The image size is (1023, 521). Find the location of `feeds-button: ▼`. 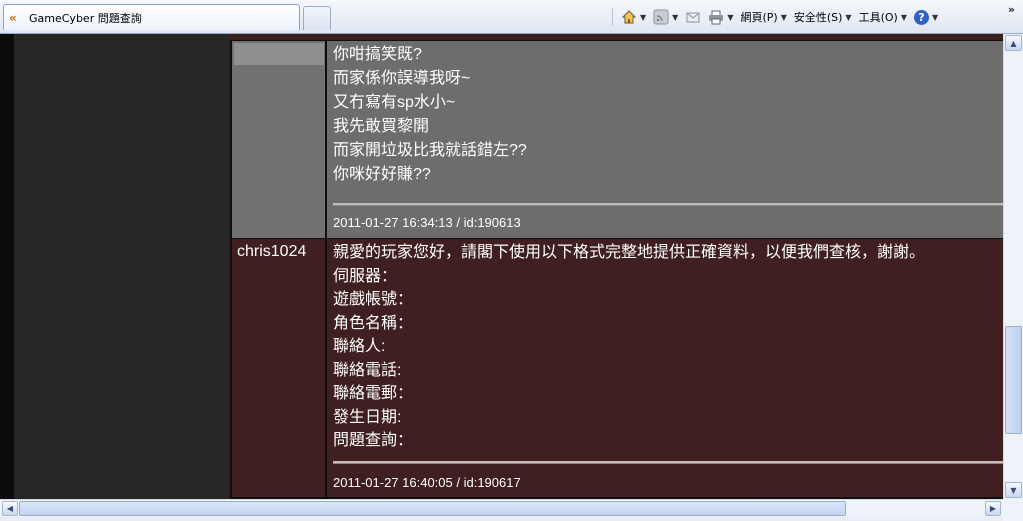

feeds-button: ▼ is located at coordinates (665, 17).